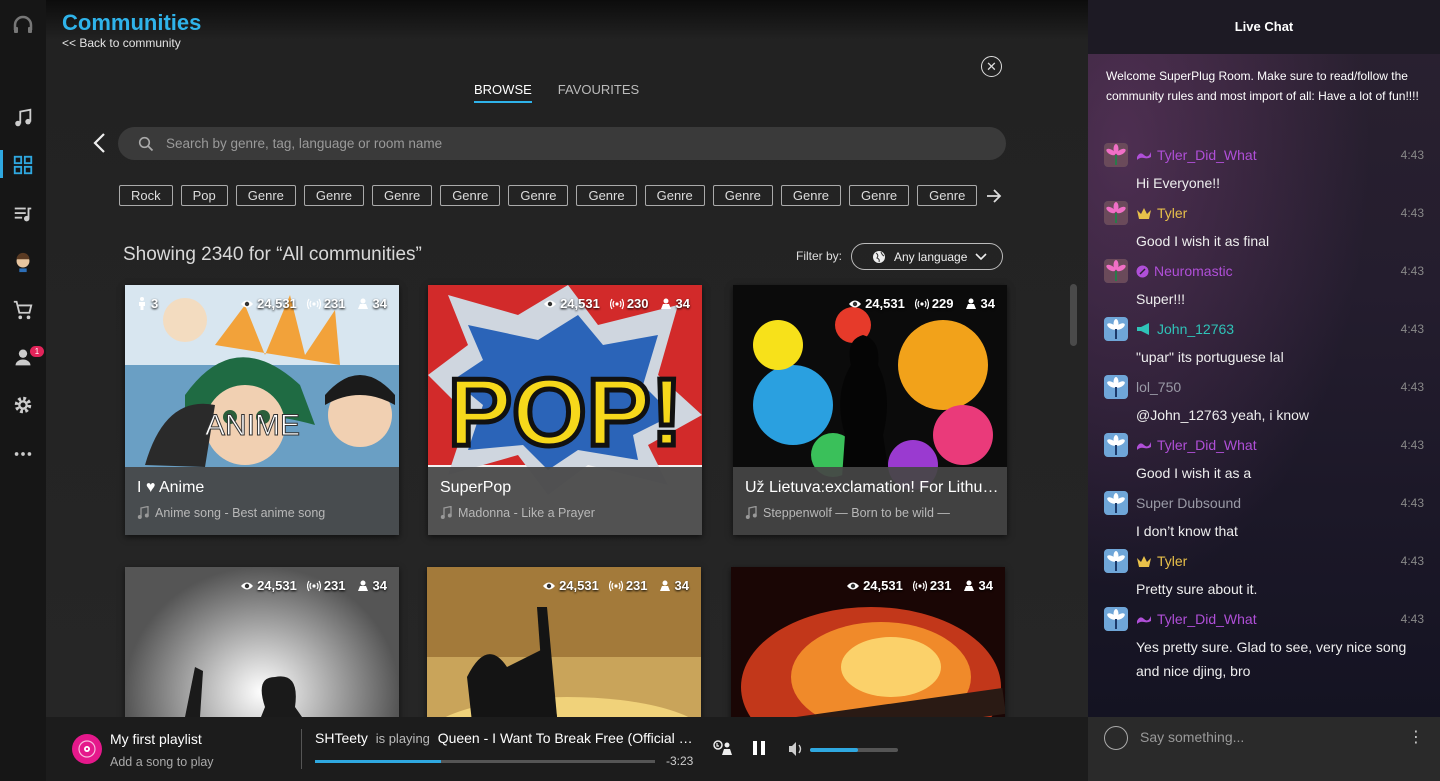 This screenshot has height=781, width=1440. I want to click on back-to-community-link: << Back to community, so click(121, 43).